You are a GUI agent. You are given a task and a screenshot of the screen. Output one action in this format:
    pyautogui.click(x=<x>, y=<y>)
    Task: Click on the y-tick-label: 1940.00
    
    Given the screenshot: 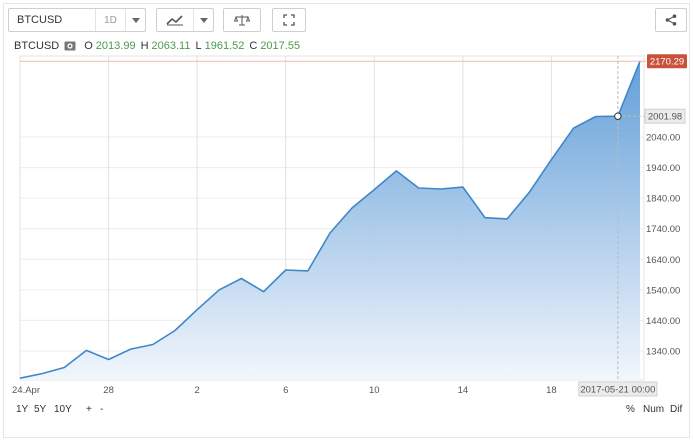 What is the action you would take?
    pyautogui.click(x=663, y=168)
    